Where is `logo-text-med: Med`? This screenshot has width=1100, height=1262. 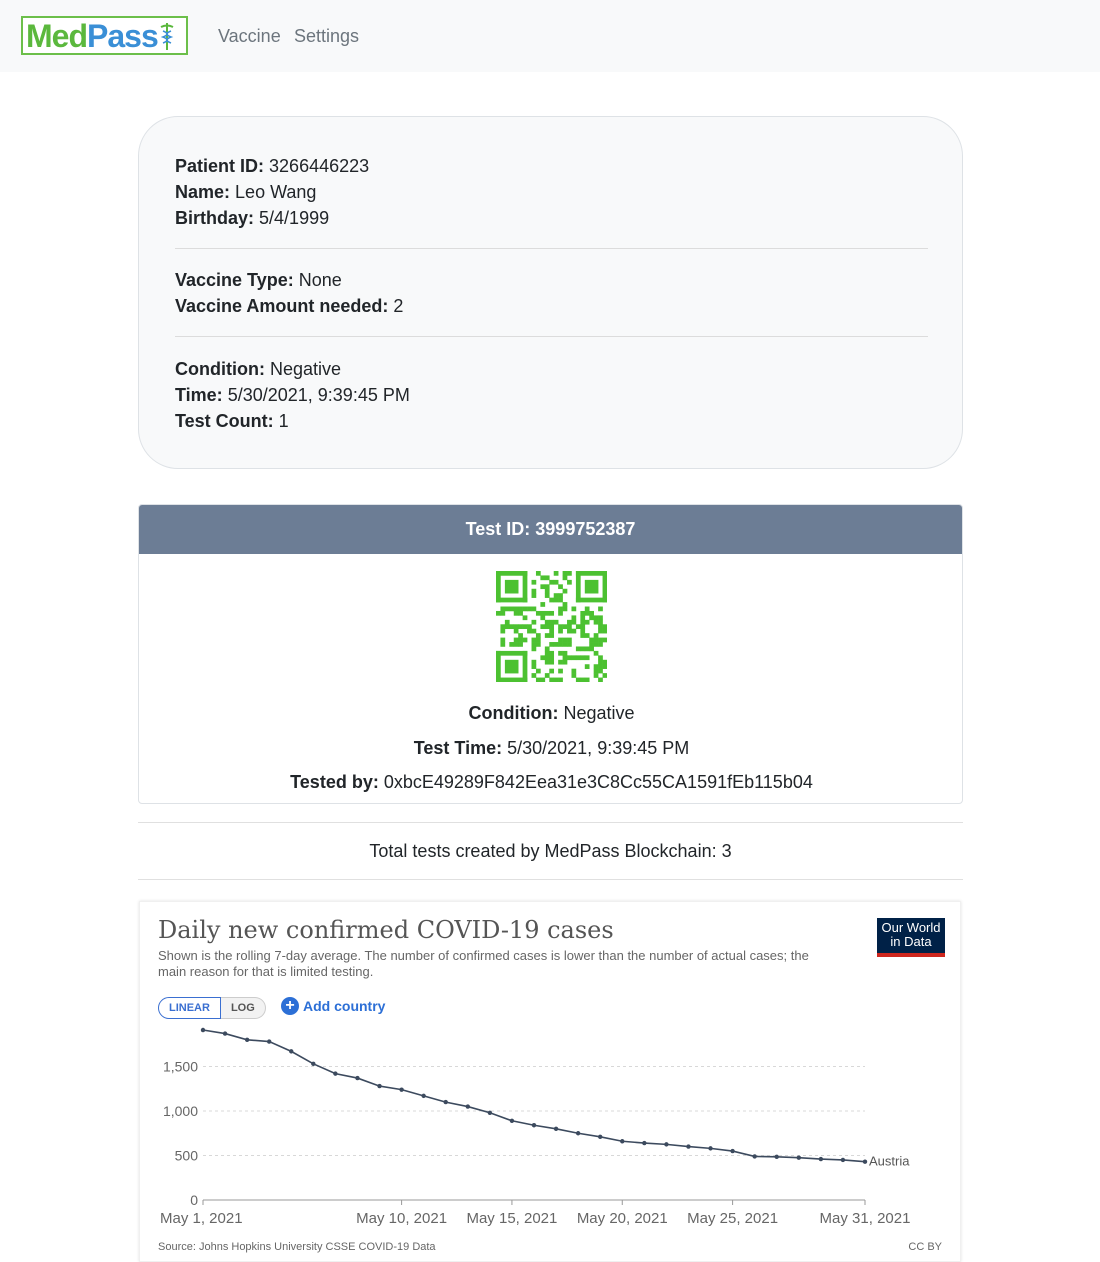 logo-text-med: Med is located at coordinates (57, 35).